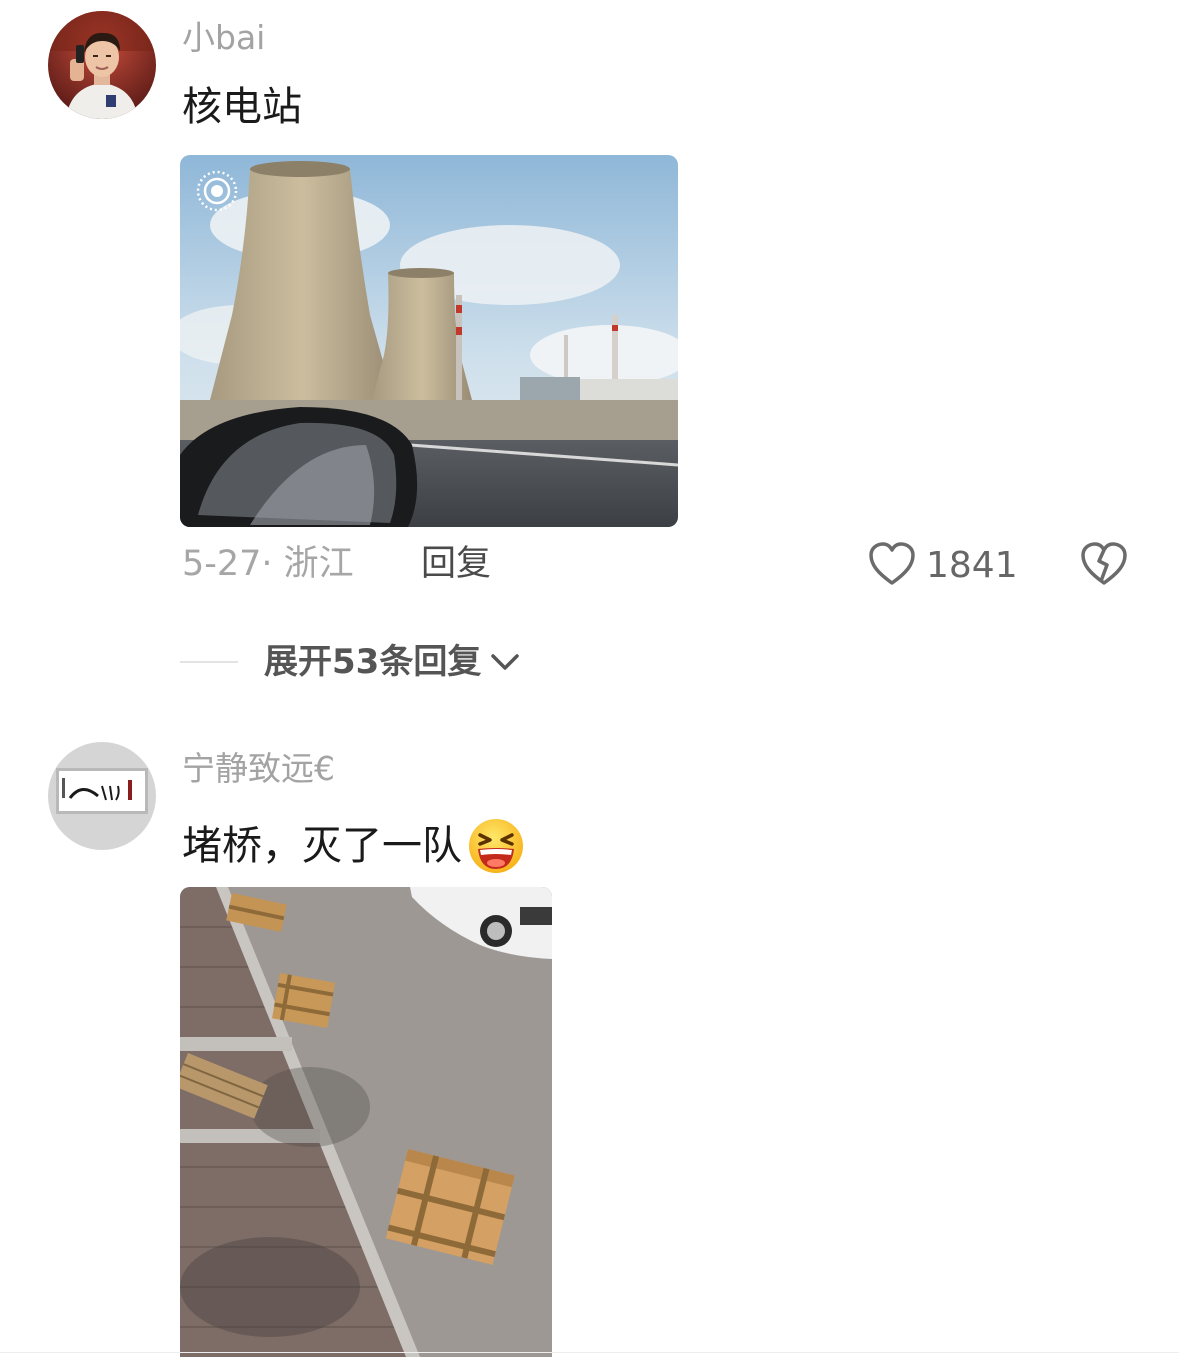  Describe the element at coordinates (496, 846) in the screenshot. I see `laughing-emoji-icon` at that location.